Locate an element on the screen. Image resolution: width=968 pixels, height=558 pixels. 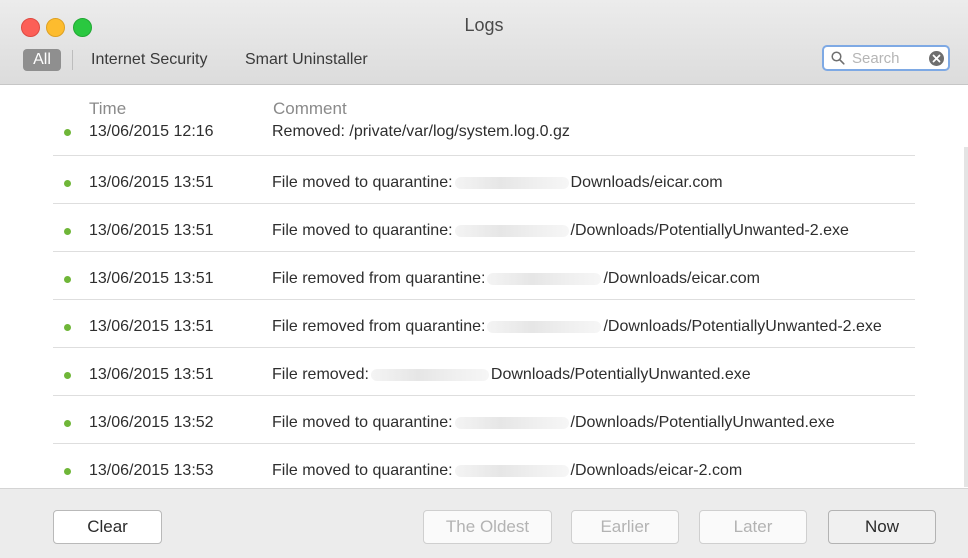
vertical-scrollbar is located at coordinates (966, 317).